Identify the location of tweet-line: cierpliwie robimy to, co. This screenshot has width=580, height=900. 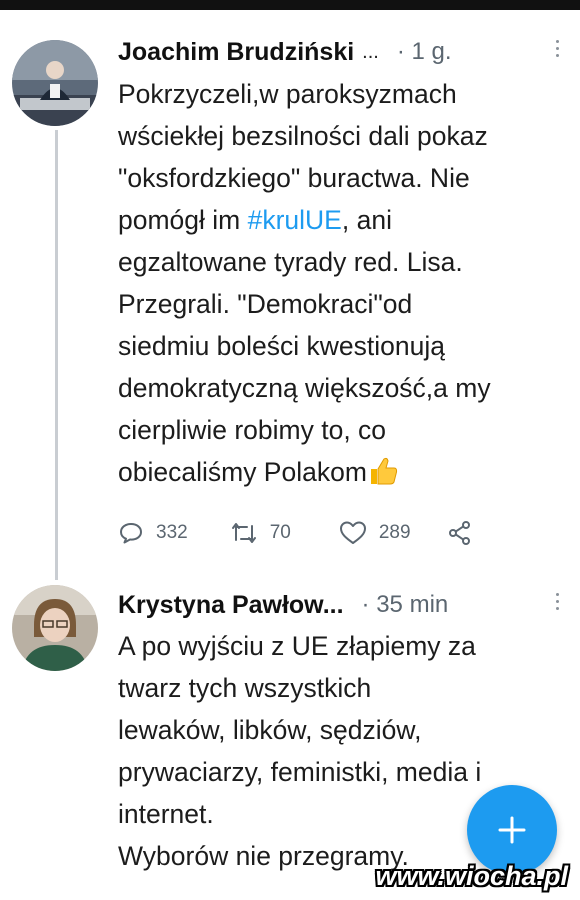
(252, 430).